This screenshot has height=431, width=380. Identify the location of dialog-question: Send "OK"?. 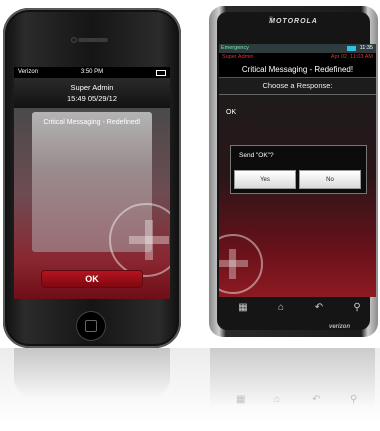
(256, 155).